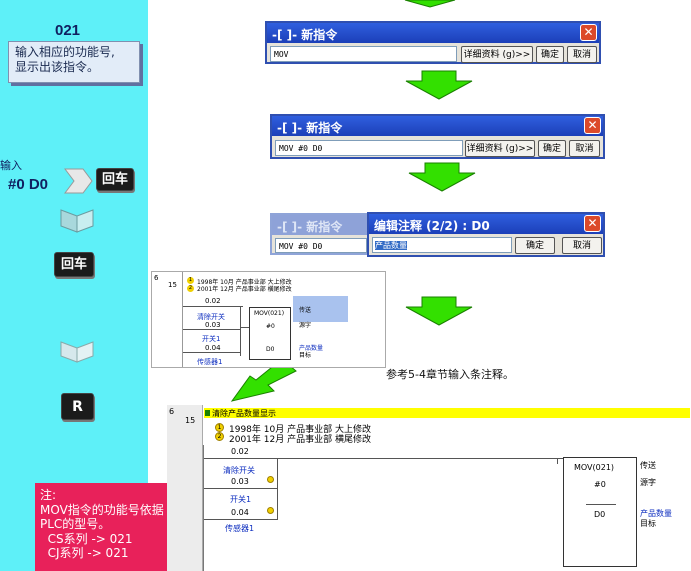  What do you see at coordinates (11, 165) in the screenshot?
I see `input-label: 输入` at bounding box center [11, 165].